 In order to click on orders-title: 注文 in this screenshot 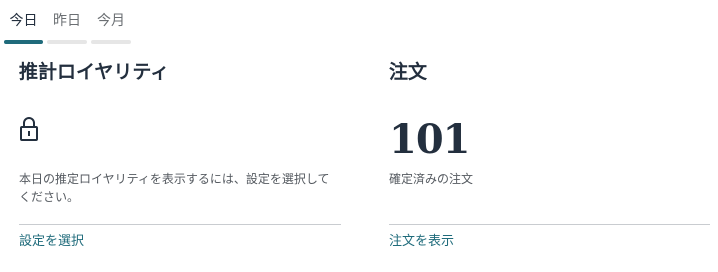, I will do `click(408, 72)`.